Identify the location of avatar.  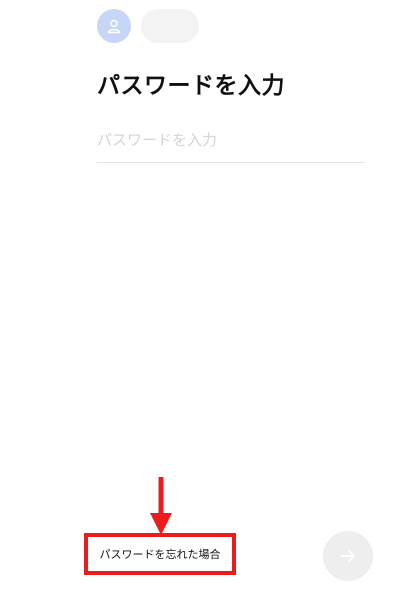
(114, 26).